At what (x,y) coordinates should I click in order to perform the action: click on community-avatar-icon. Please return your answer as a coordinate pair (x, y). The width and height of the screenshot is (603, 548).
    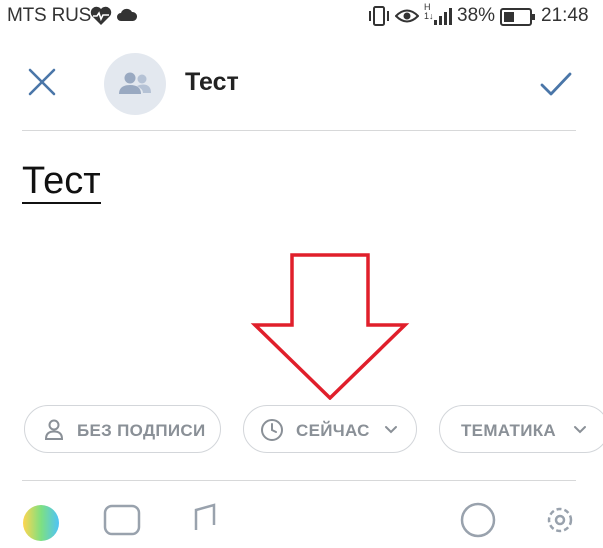
    Looking at the image, I should click on (135, 83).